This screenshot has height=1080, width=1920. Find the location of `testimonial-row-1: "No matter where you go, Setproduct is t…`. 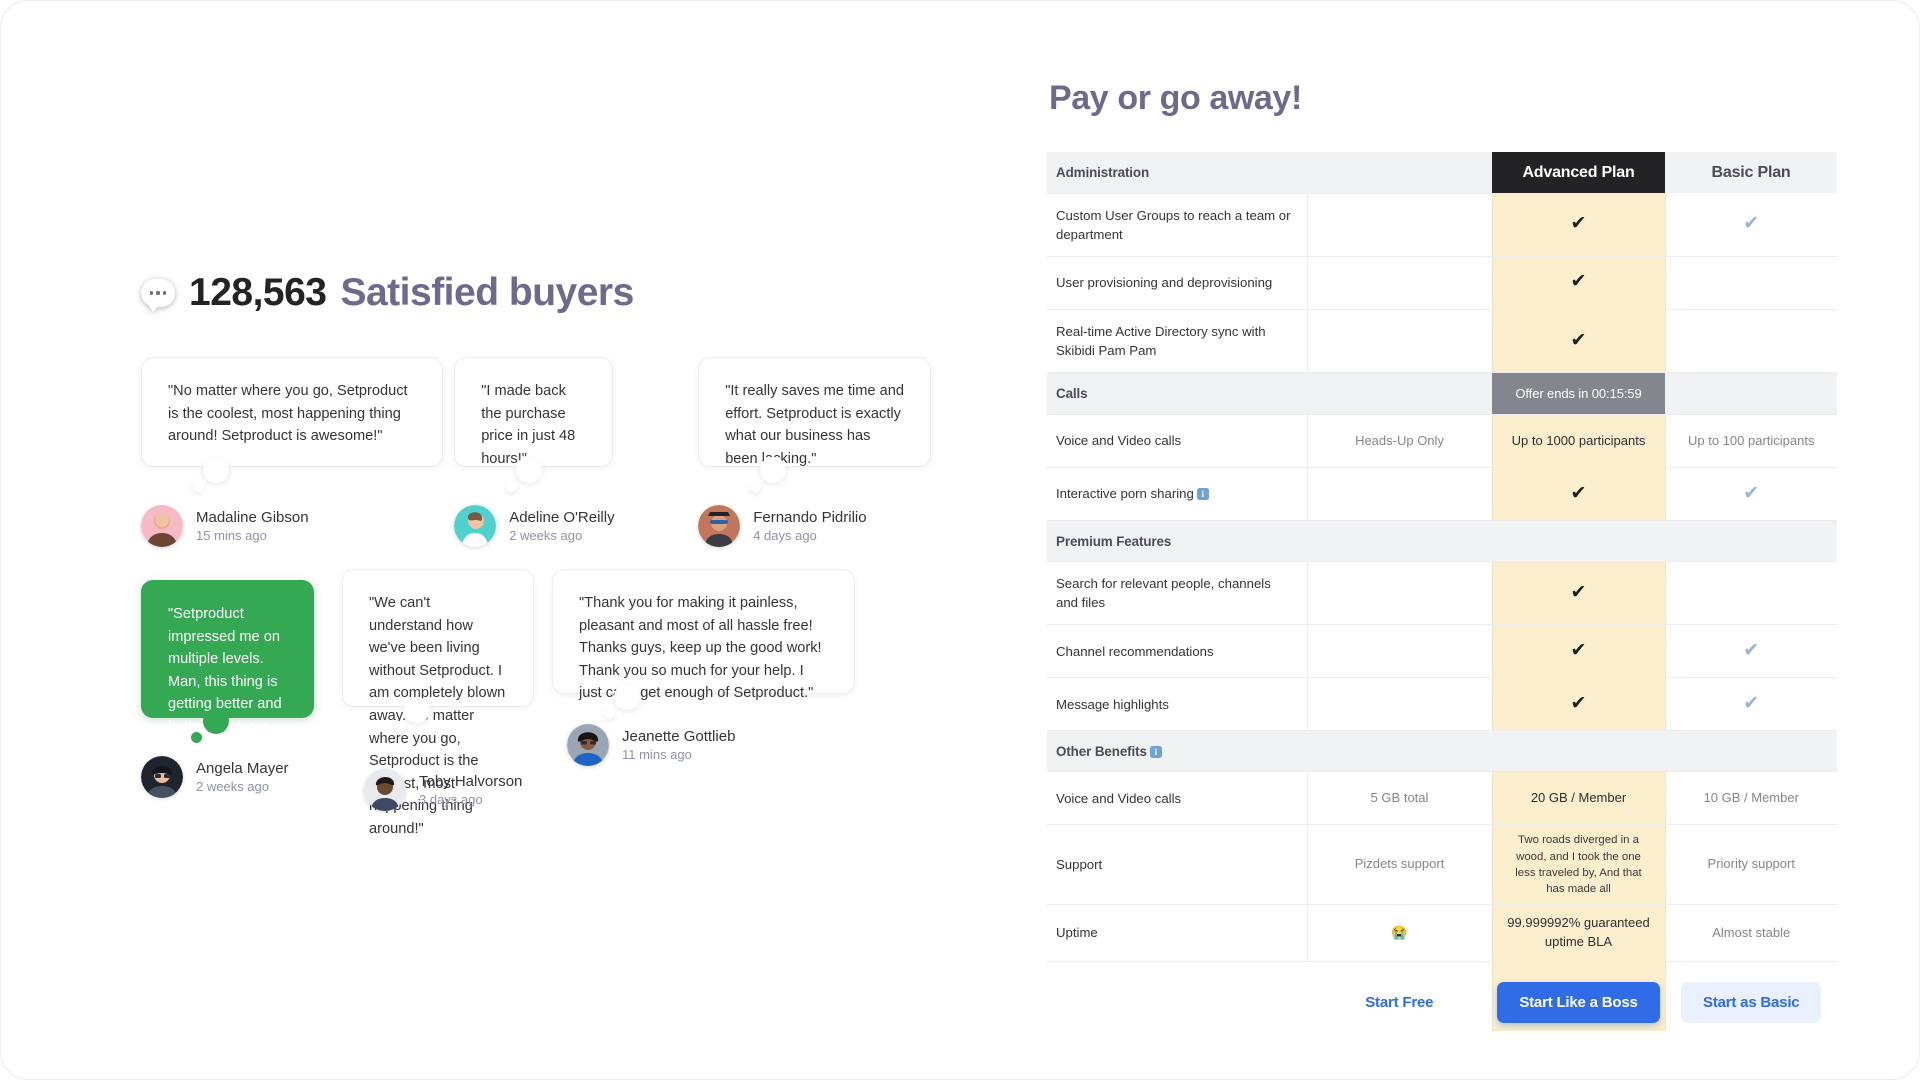

testimonial-row-1: "No matter where you go, Setproduct is t… is located at coordinates (536, 452).